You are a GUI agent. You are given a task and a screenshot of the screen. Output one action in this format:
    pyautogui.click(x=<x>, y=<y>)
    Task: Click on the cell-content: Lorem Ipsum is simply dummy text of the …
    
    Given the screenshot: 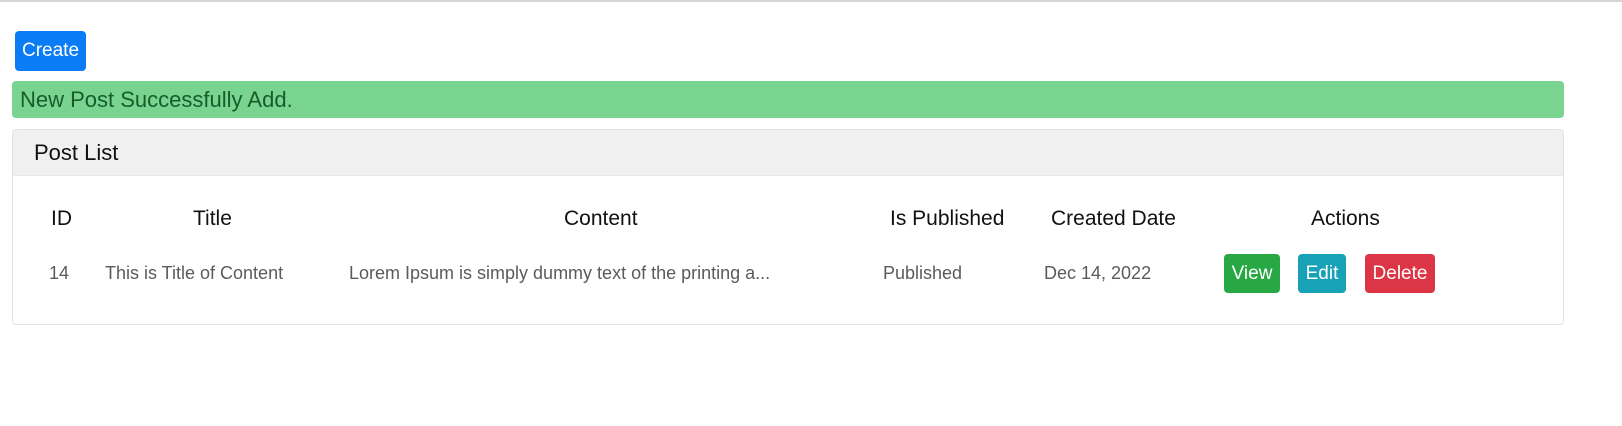 What is the action you would take?
    pyautogui.click(x=560, y=273)
    